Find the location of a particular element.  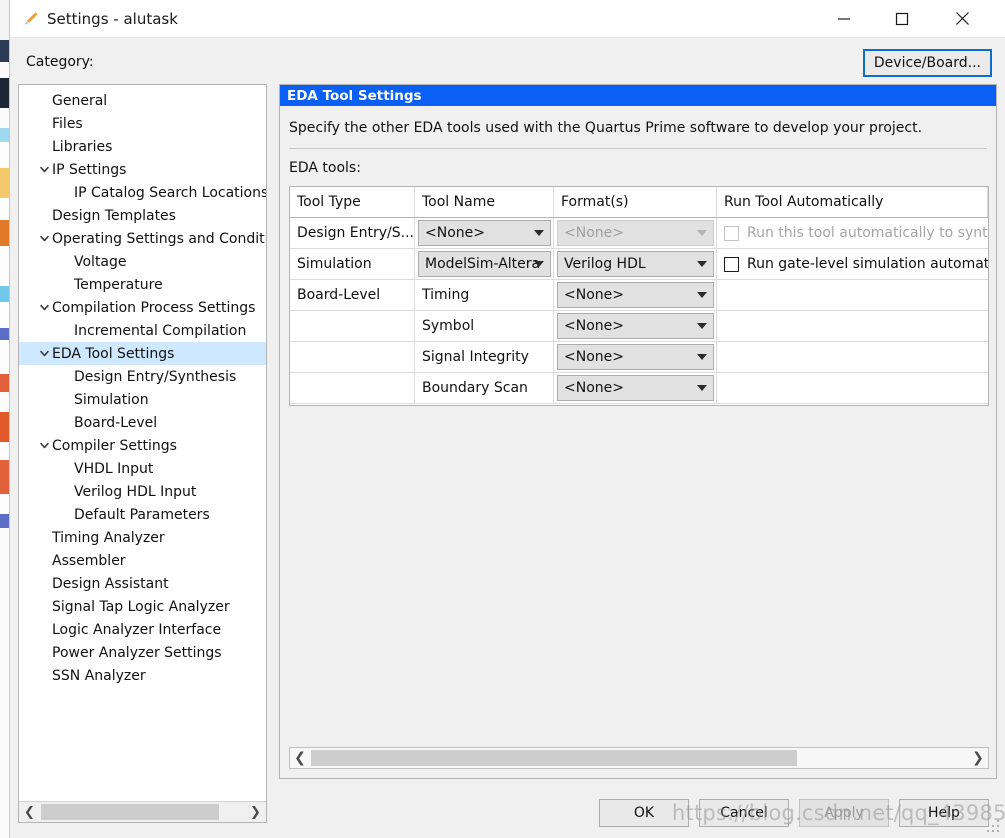

tool-name-dropdown: <None> is located at coordinates (484, 233).